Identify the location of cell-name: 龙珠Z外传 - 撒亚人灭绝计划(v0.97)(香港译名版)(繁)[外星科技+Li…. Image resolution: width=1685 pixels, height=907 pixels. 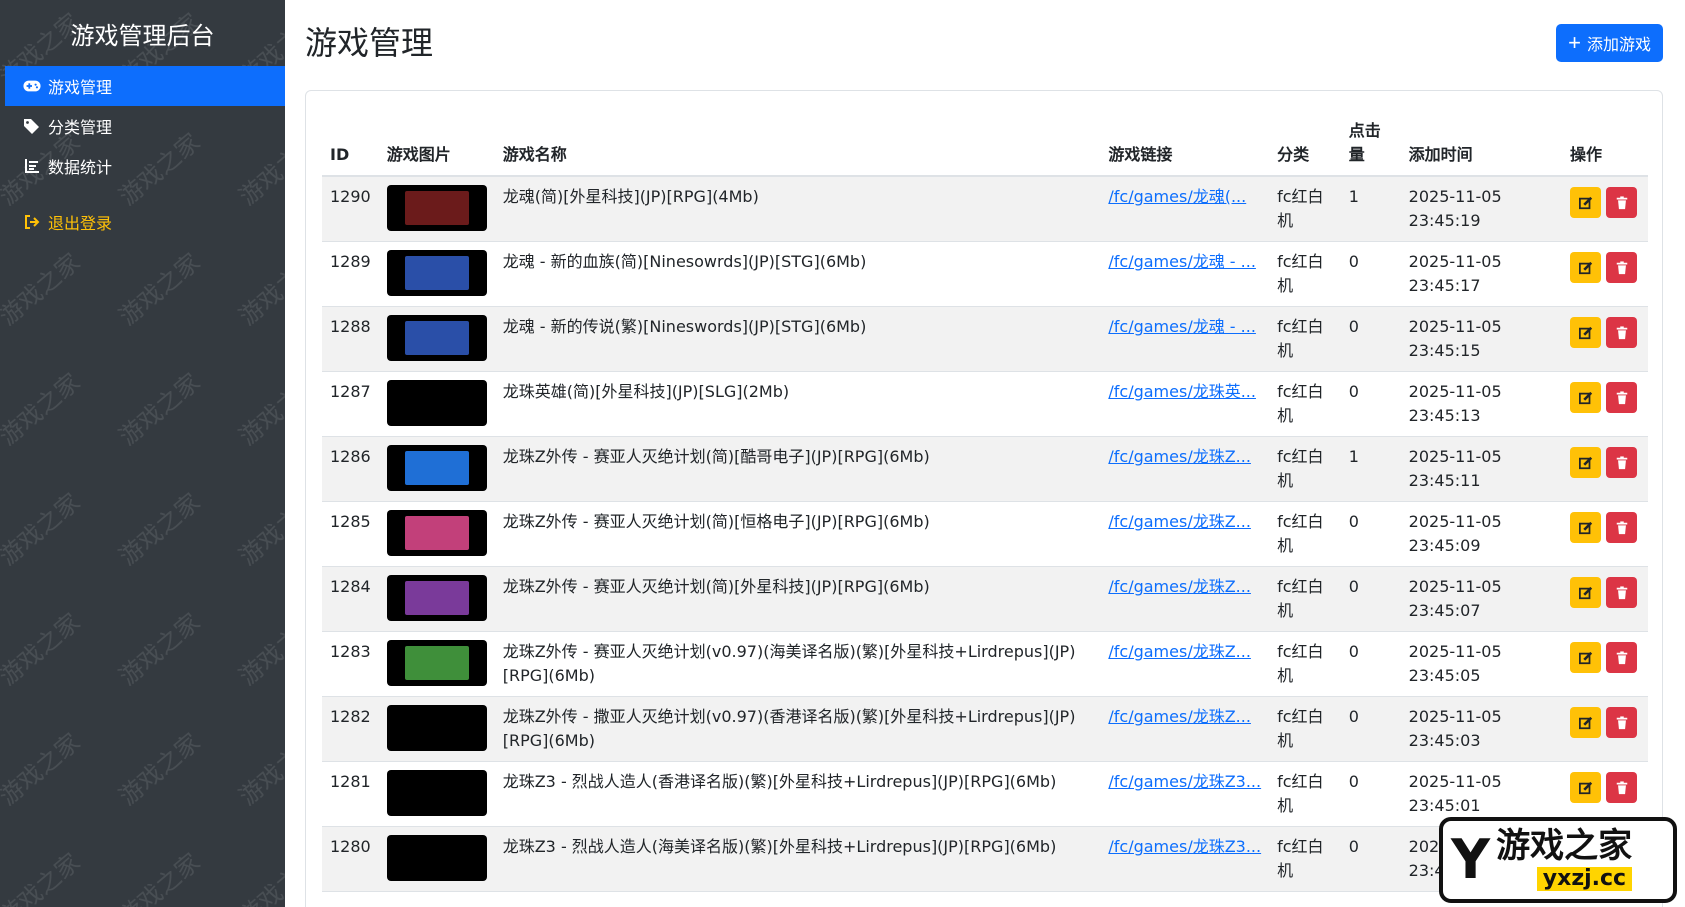
(797, 729).